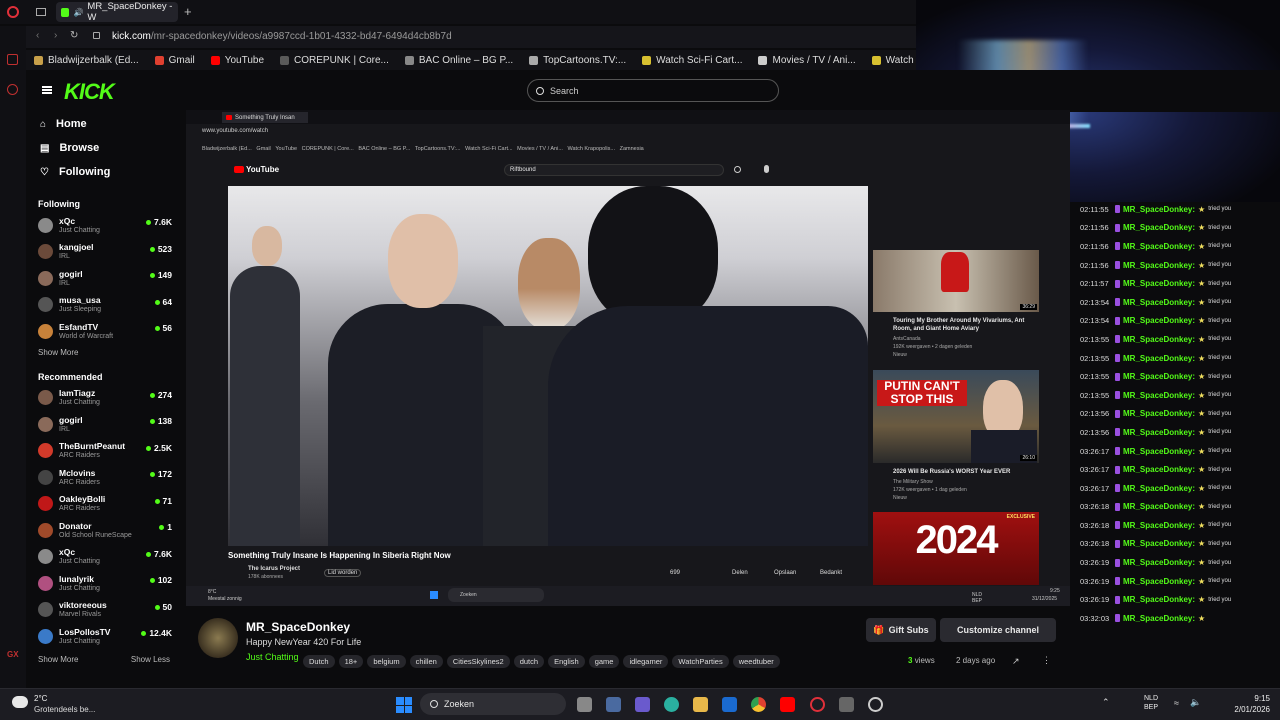  I want to click on tag-chip: game, so click(604, 661).